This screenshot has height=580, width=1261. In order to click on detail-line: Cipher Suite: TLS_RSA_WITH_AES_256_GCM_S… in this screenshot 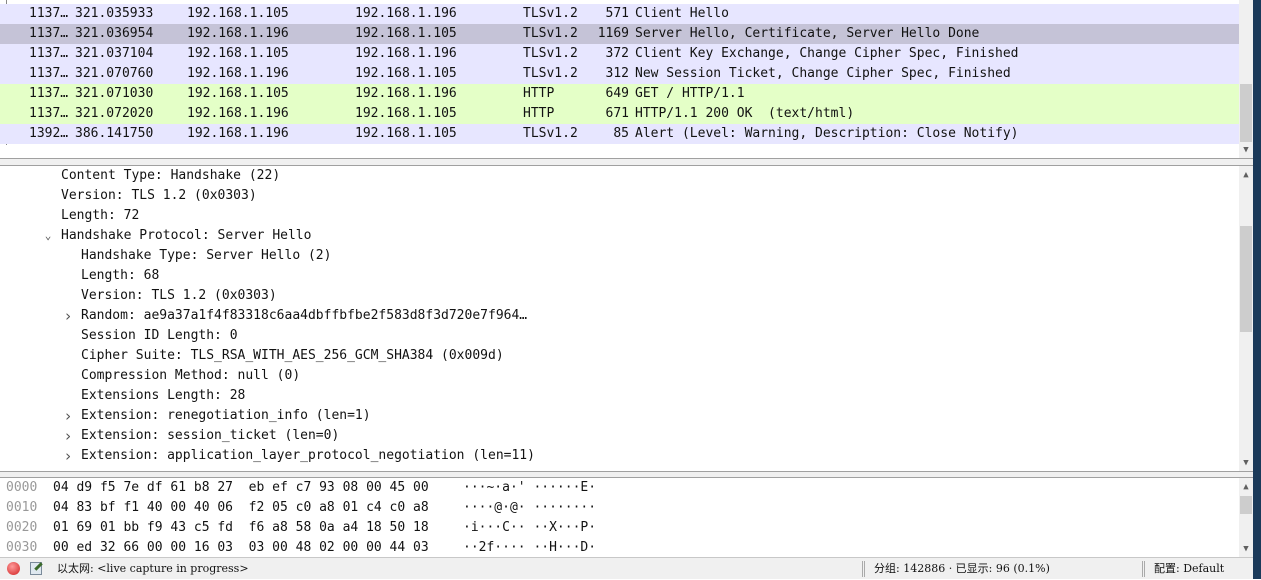, I will do `click(292, 356)`.